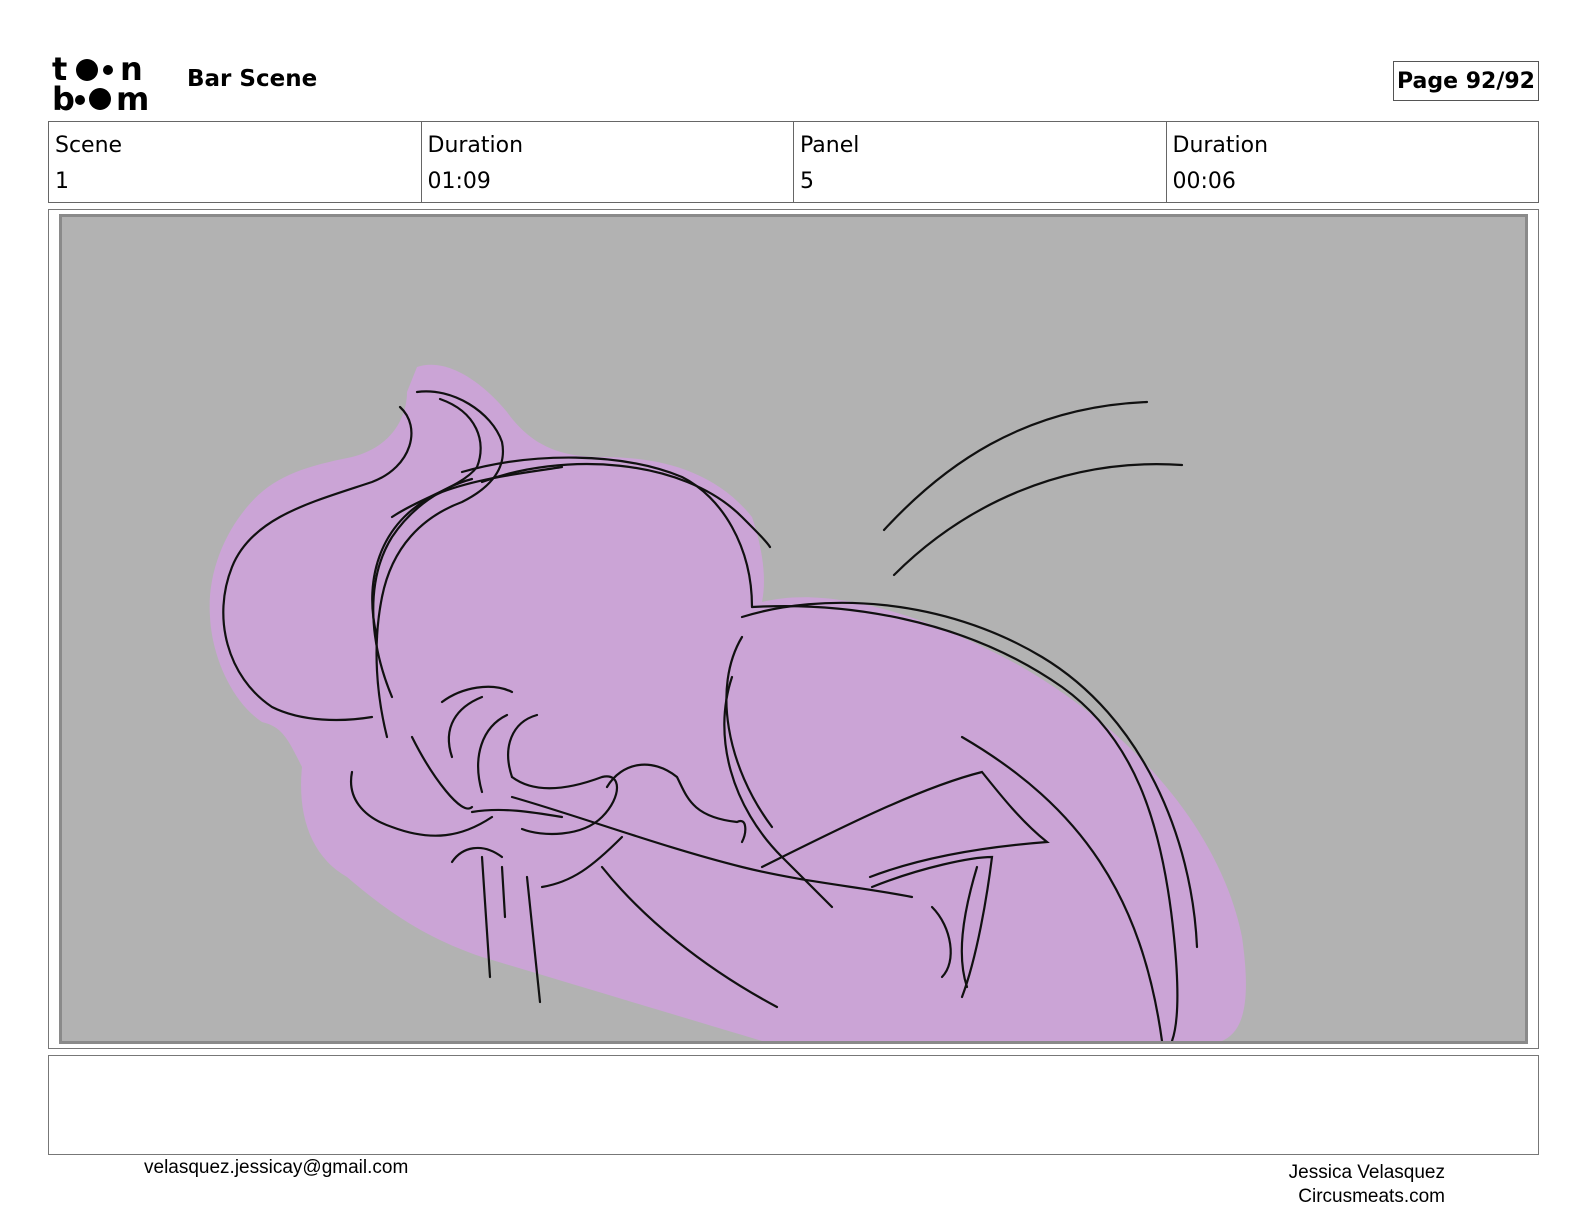  Describe the element at coordinates (62, 181) in the screenshot. I see `scene-value: 1` at that location.